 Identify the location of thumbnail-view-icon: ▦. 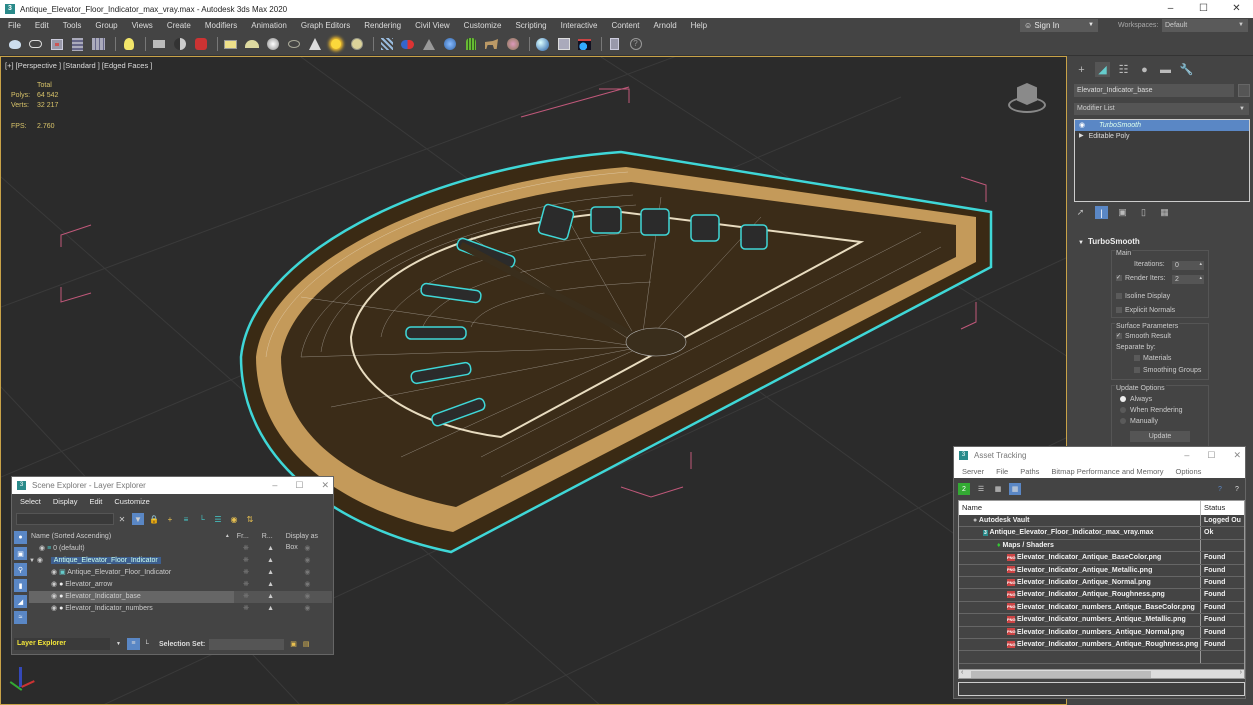
(998, 489).